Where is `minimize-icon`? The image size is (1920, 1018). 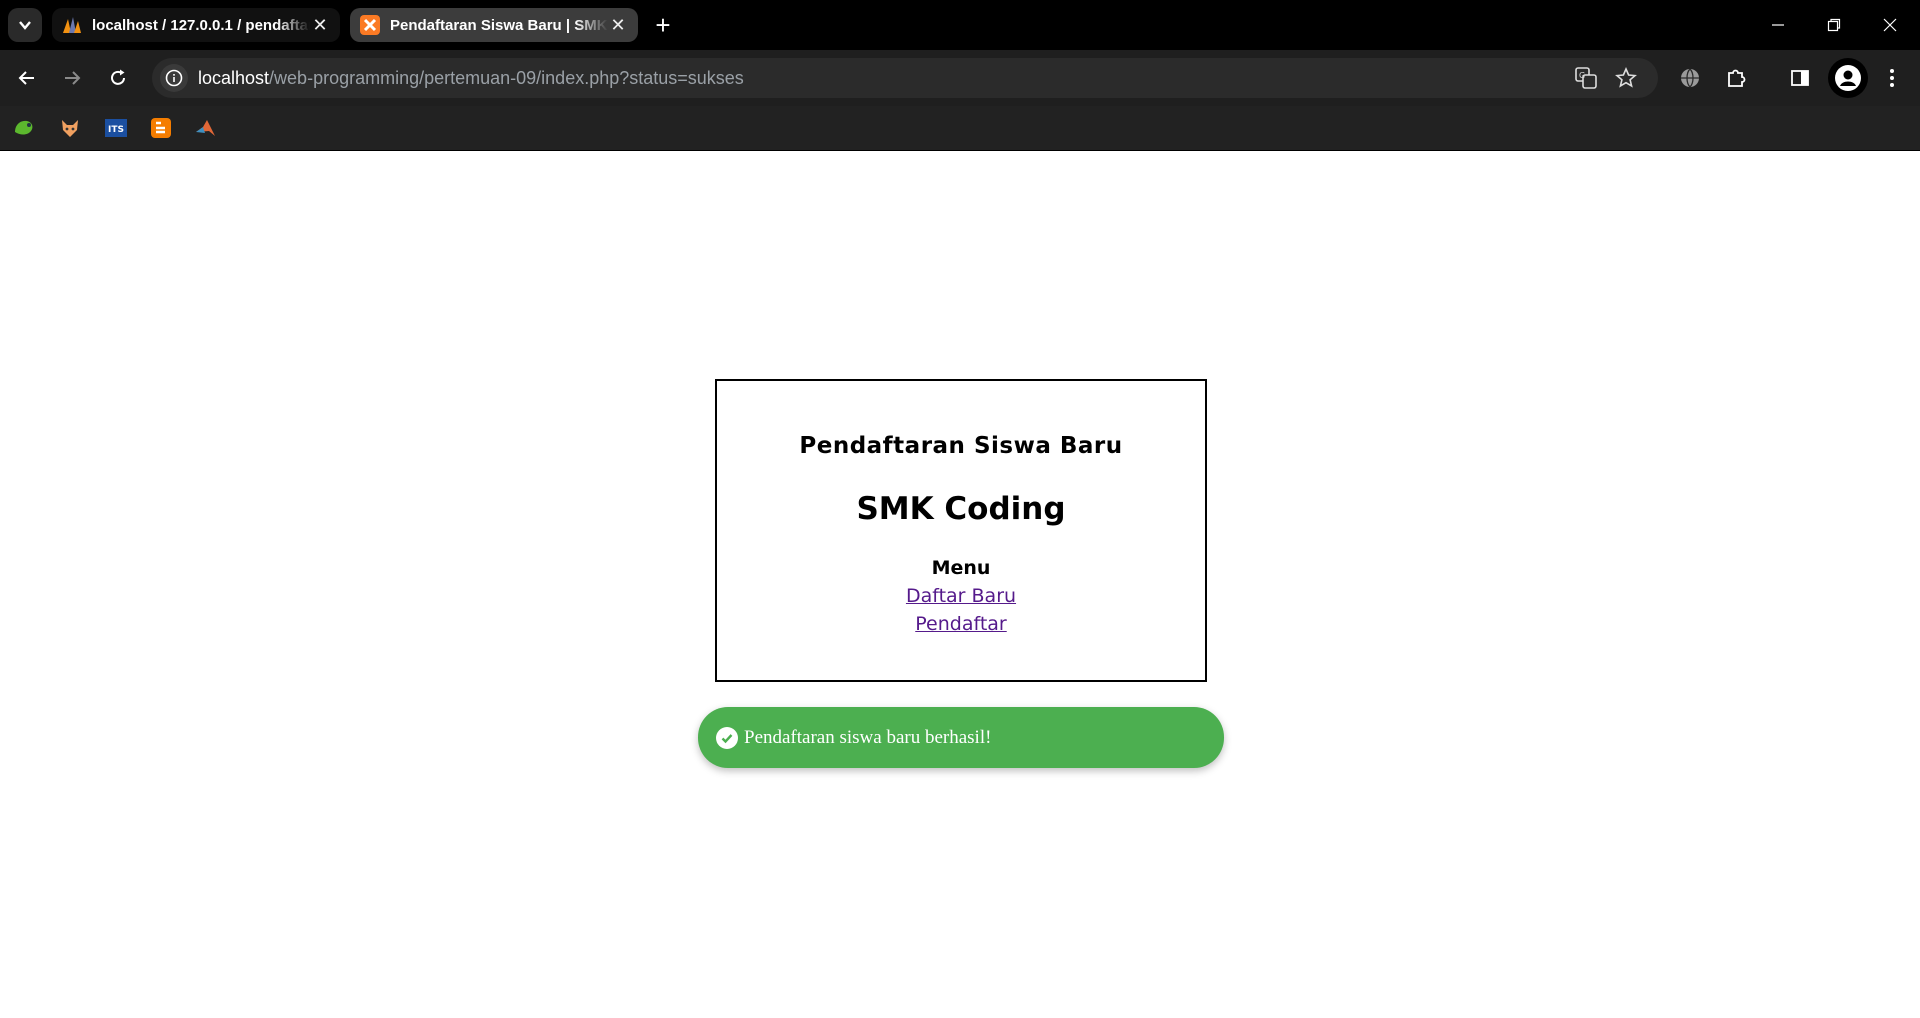 minimize-icon is located at coordinates (1778, 25).